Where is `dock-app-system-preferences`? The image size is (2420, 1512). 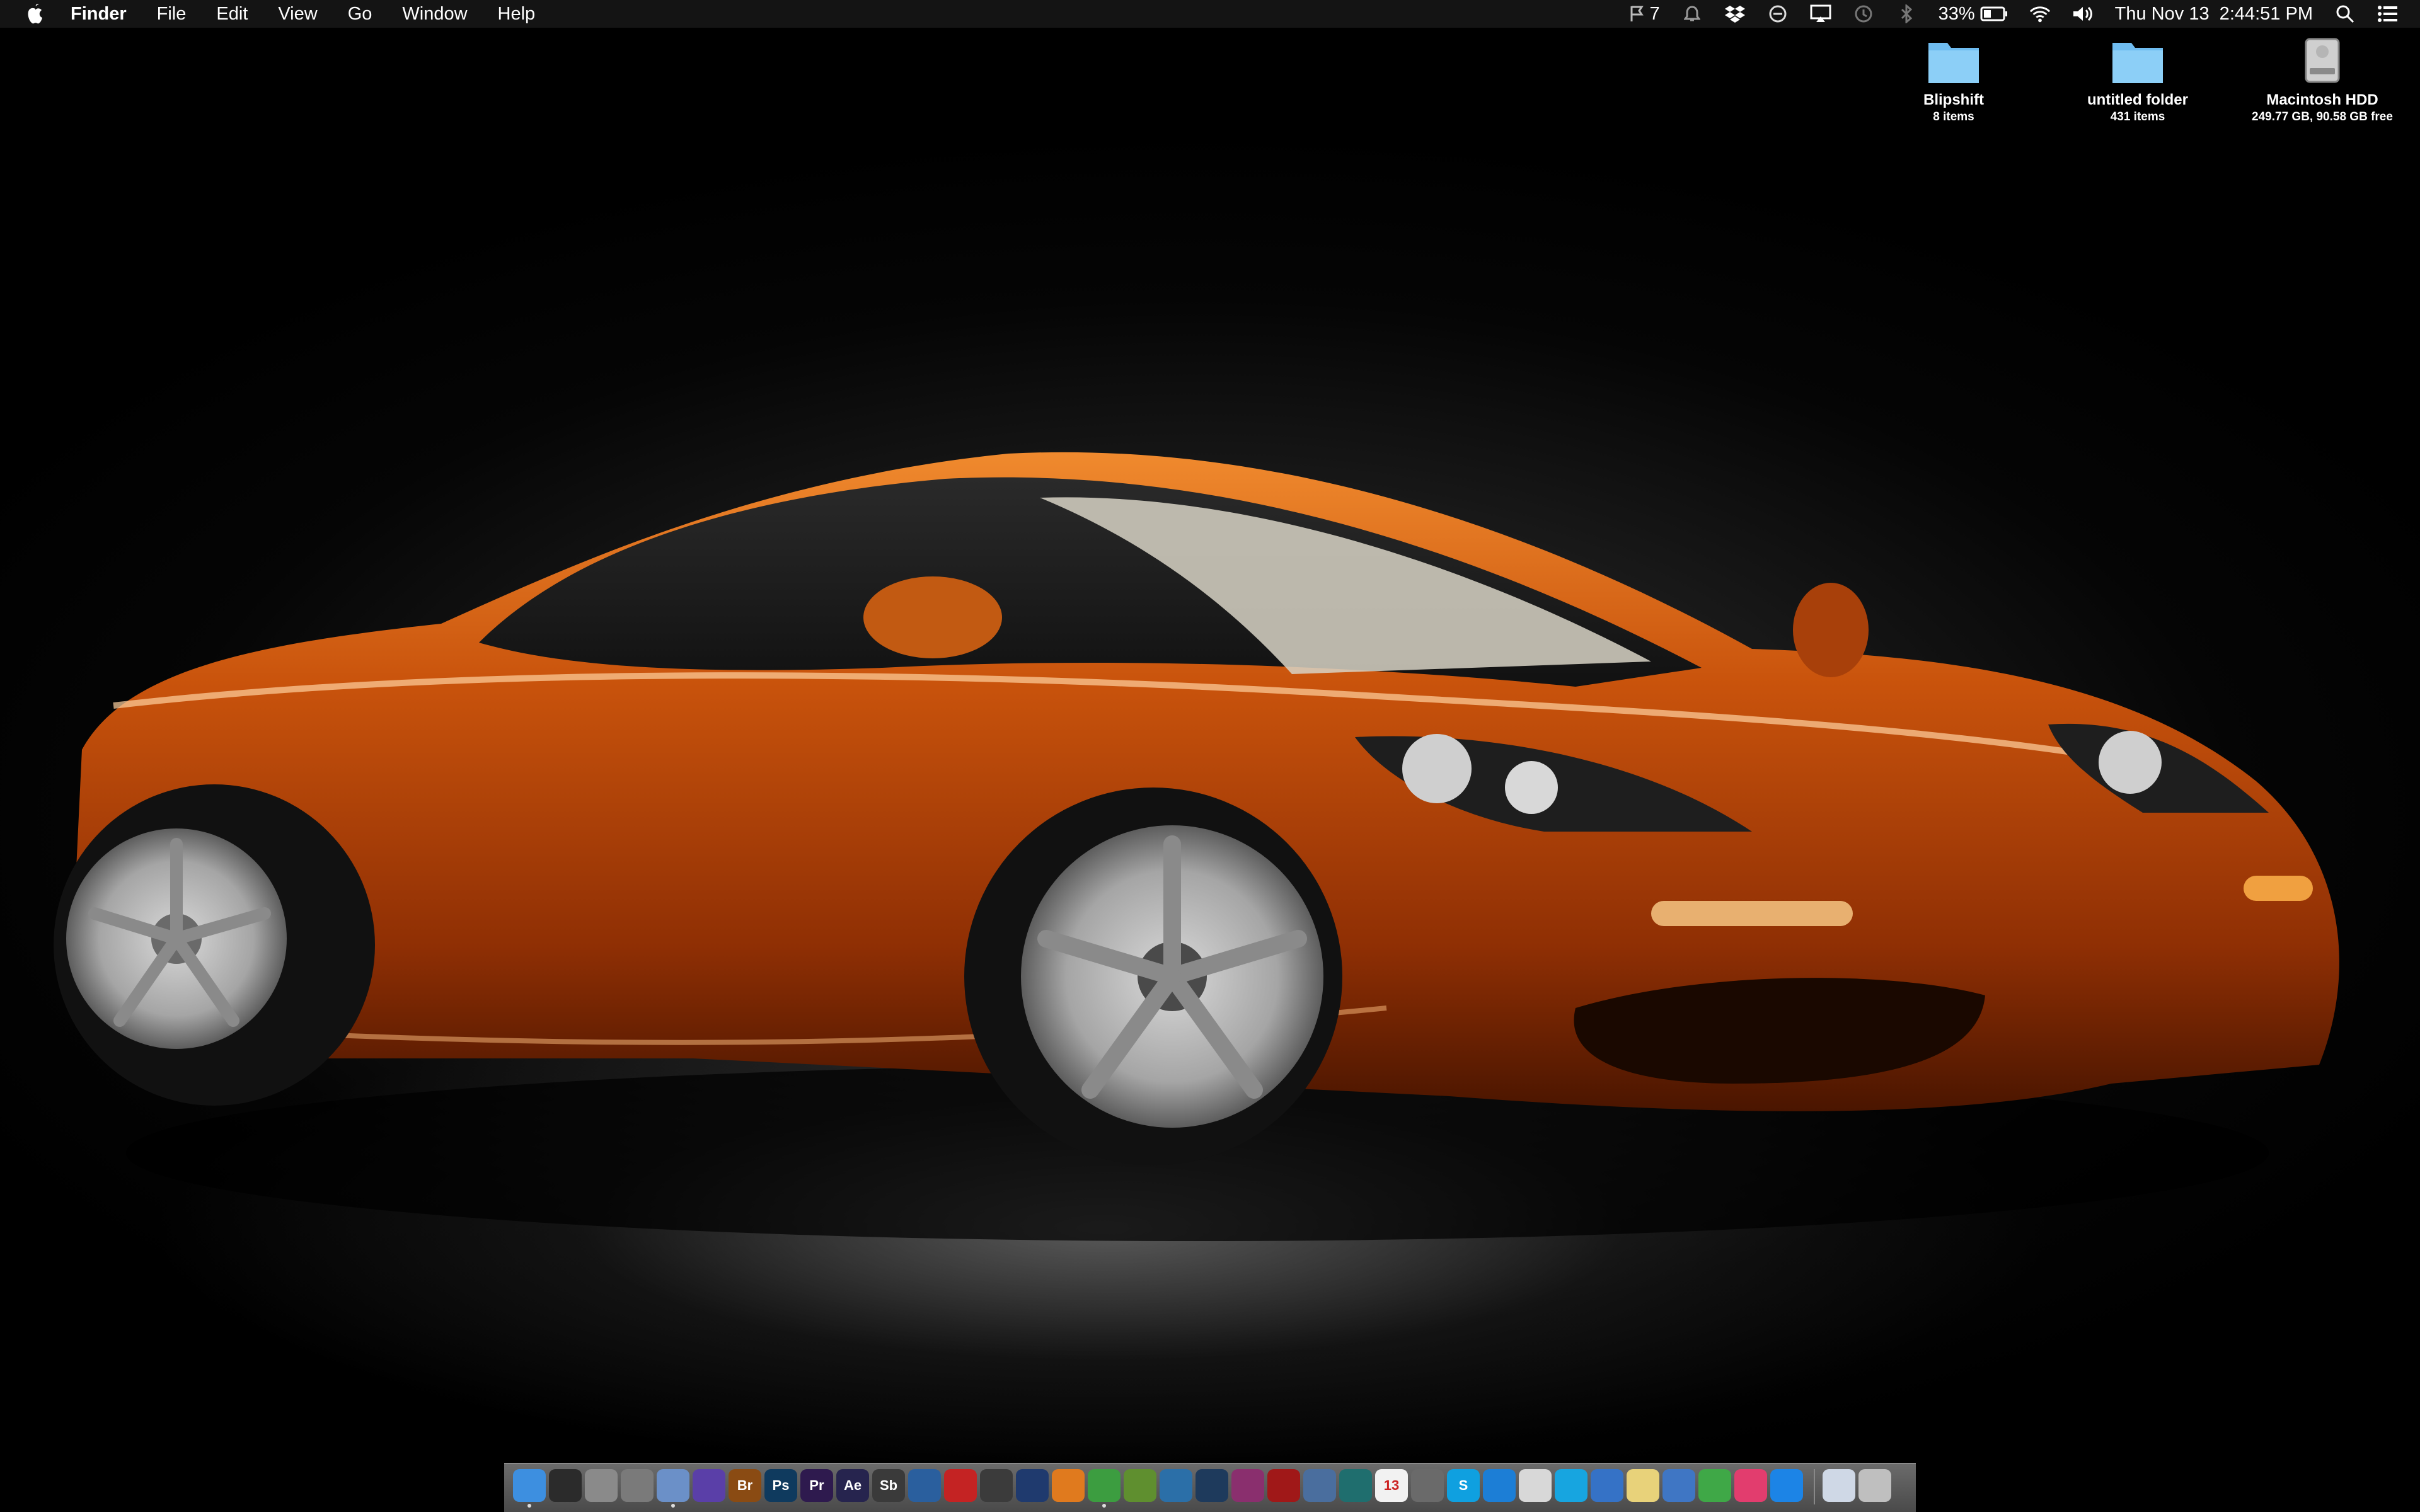
dock-app-system-preferences is located at coordinates (637, 1485).